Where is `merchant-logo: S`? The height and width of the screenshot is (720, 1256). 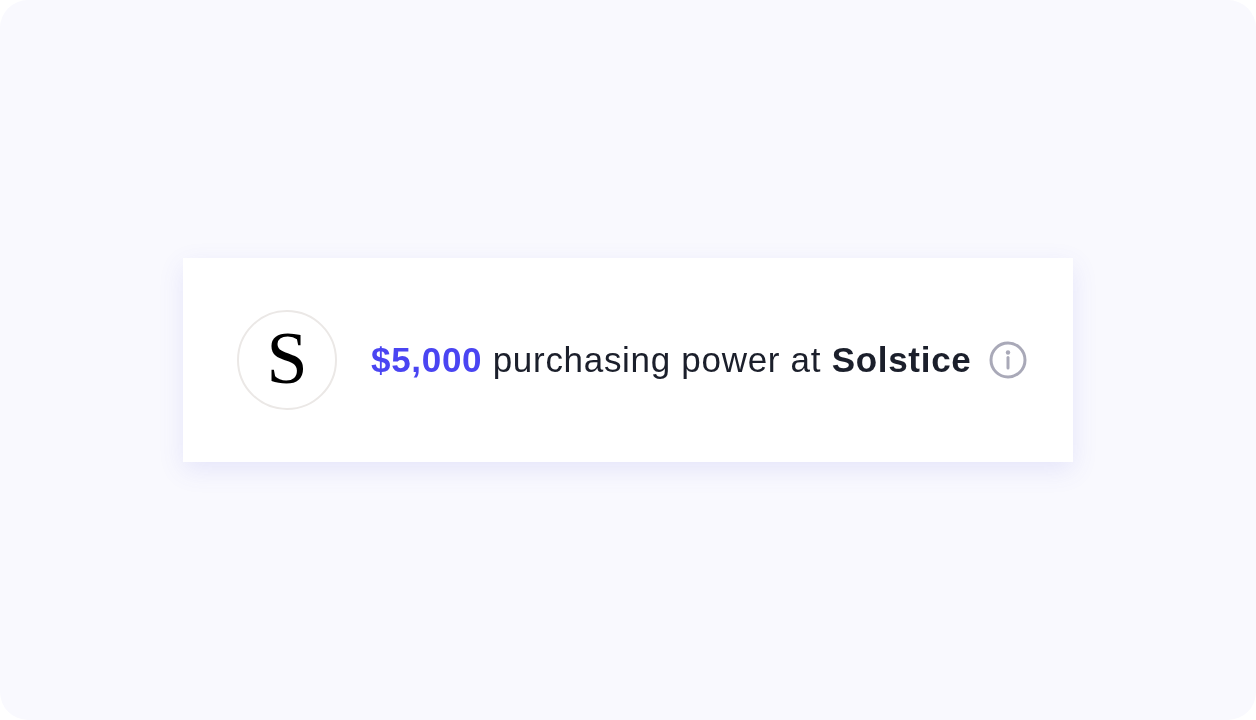 merchant-logo: S is located at coordinates (287, 360).